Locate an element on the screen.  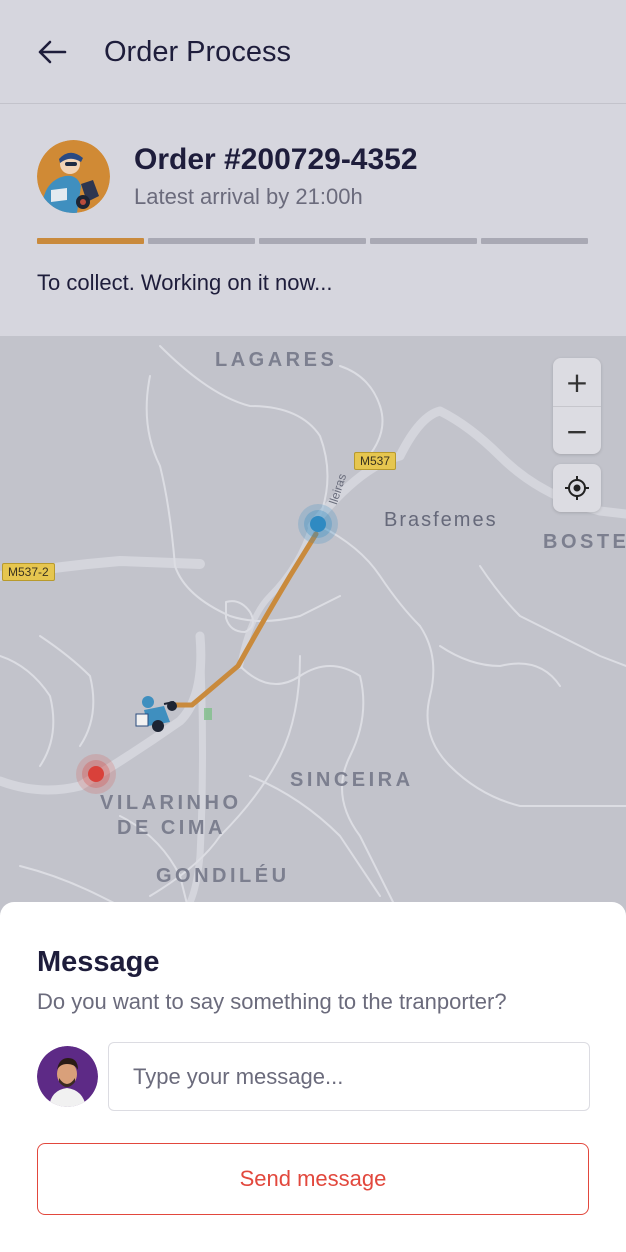
back-button is located at coordinates (52, 52).